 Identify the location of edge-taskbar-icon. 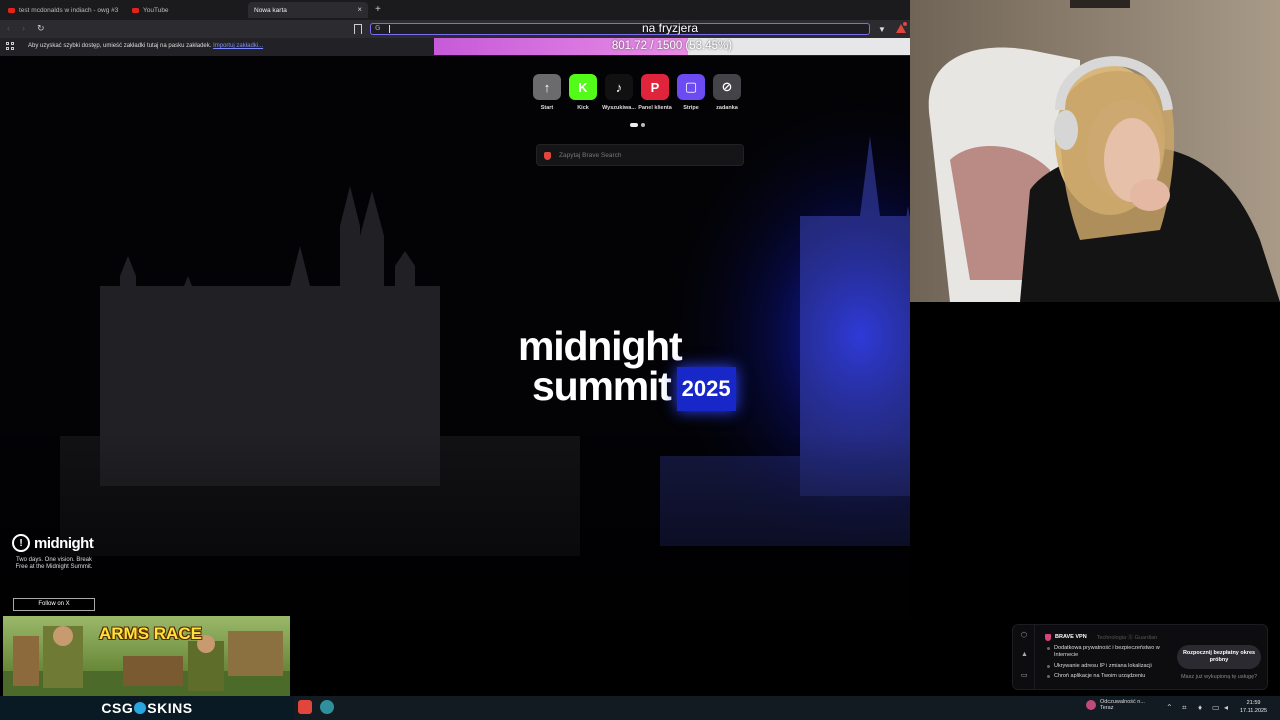
(327, 707).